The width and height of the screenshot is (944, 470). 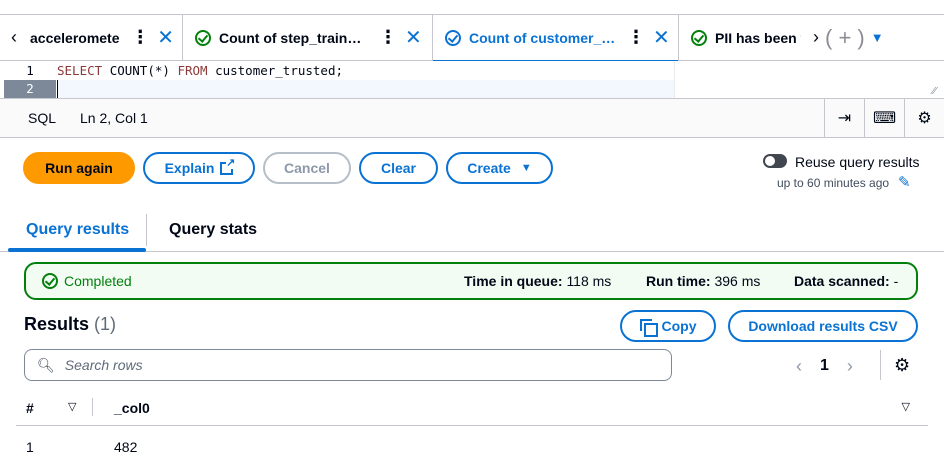 I want to click on create-label: Create, so click(x=489, y=168).